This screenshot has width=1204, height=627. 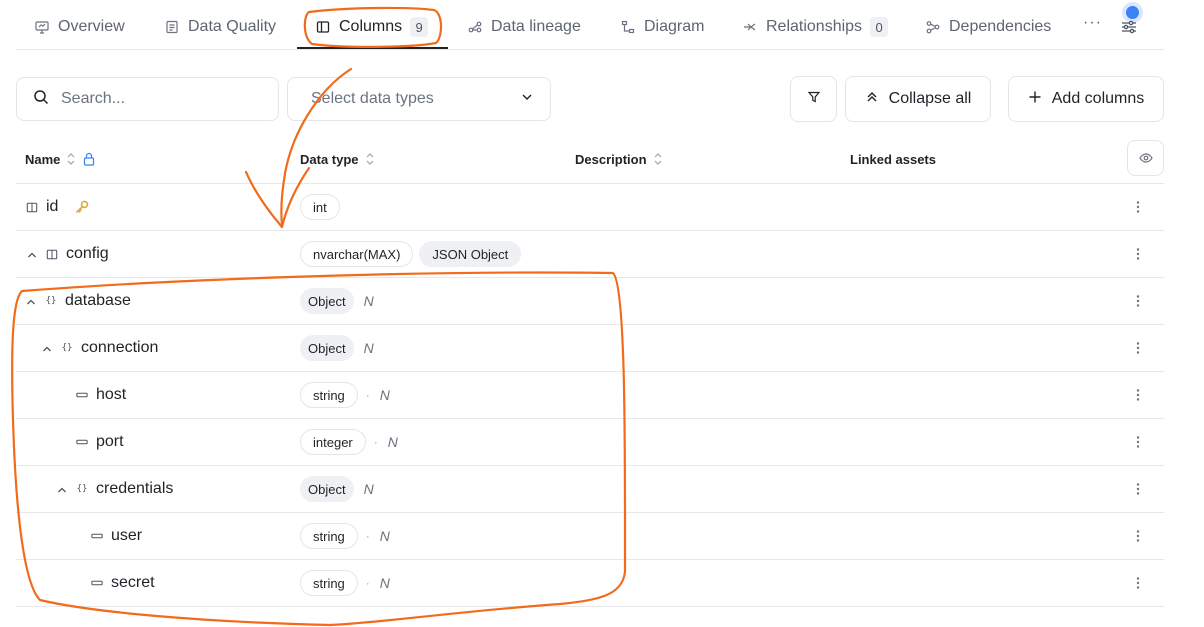 I want to click on tab-label: Overview, so click(x=91, y=26).